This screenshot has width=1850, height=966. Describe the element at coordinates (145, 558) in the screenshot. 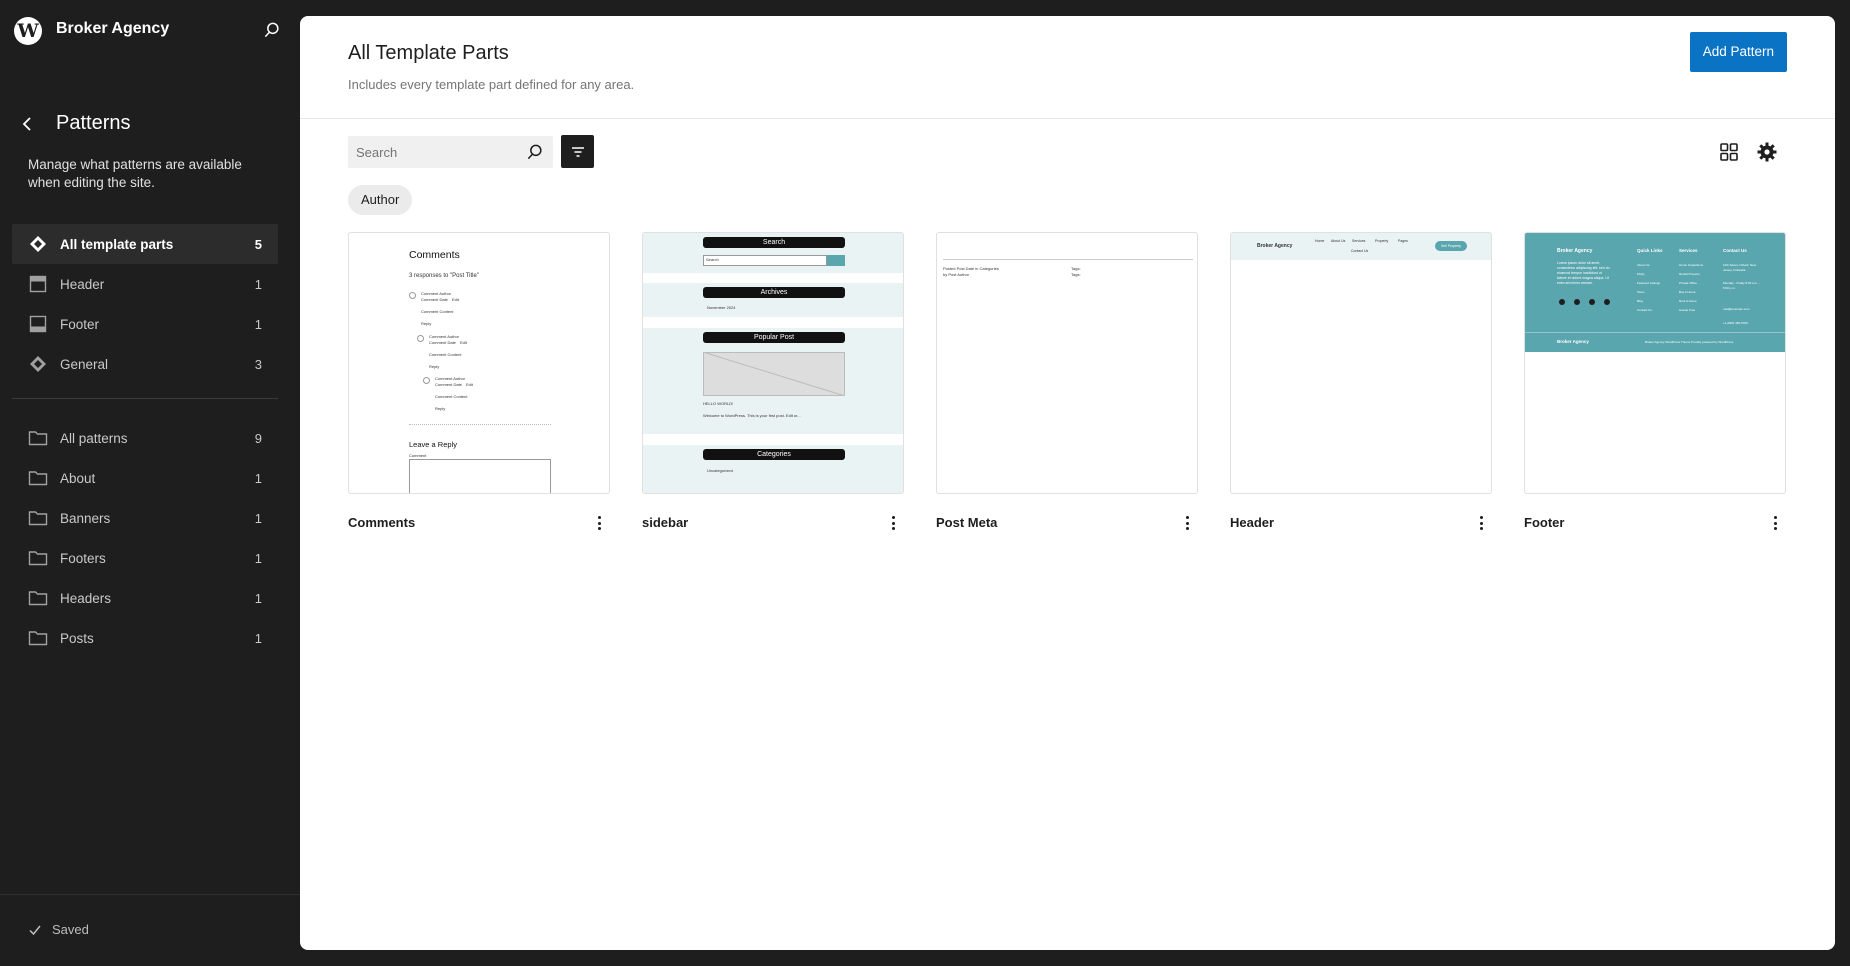

I see `sidebar-item-footers: Footers 1` at that location.